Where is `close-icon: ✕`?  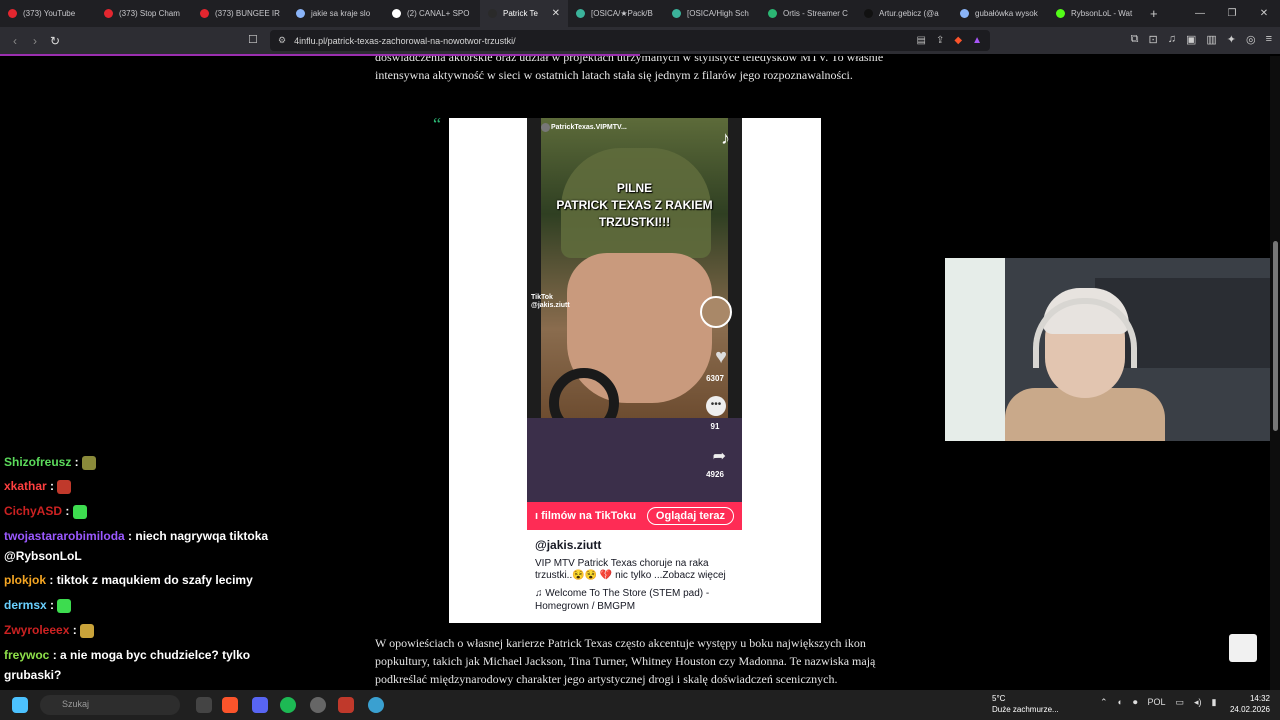
close-icon: ✕ is located at coordinates (1264, 13).